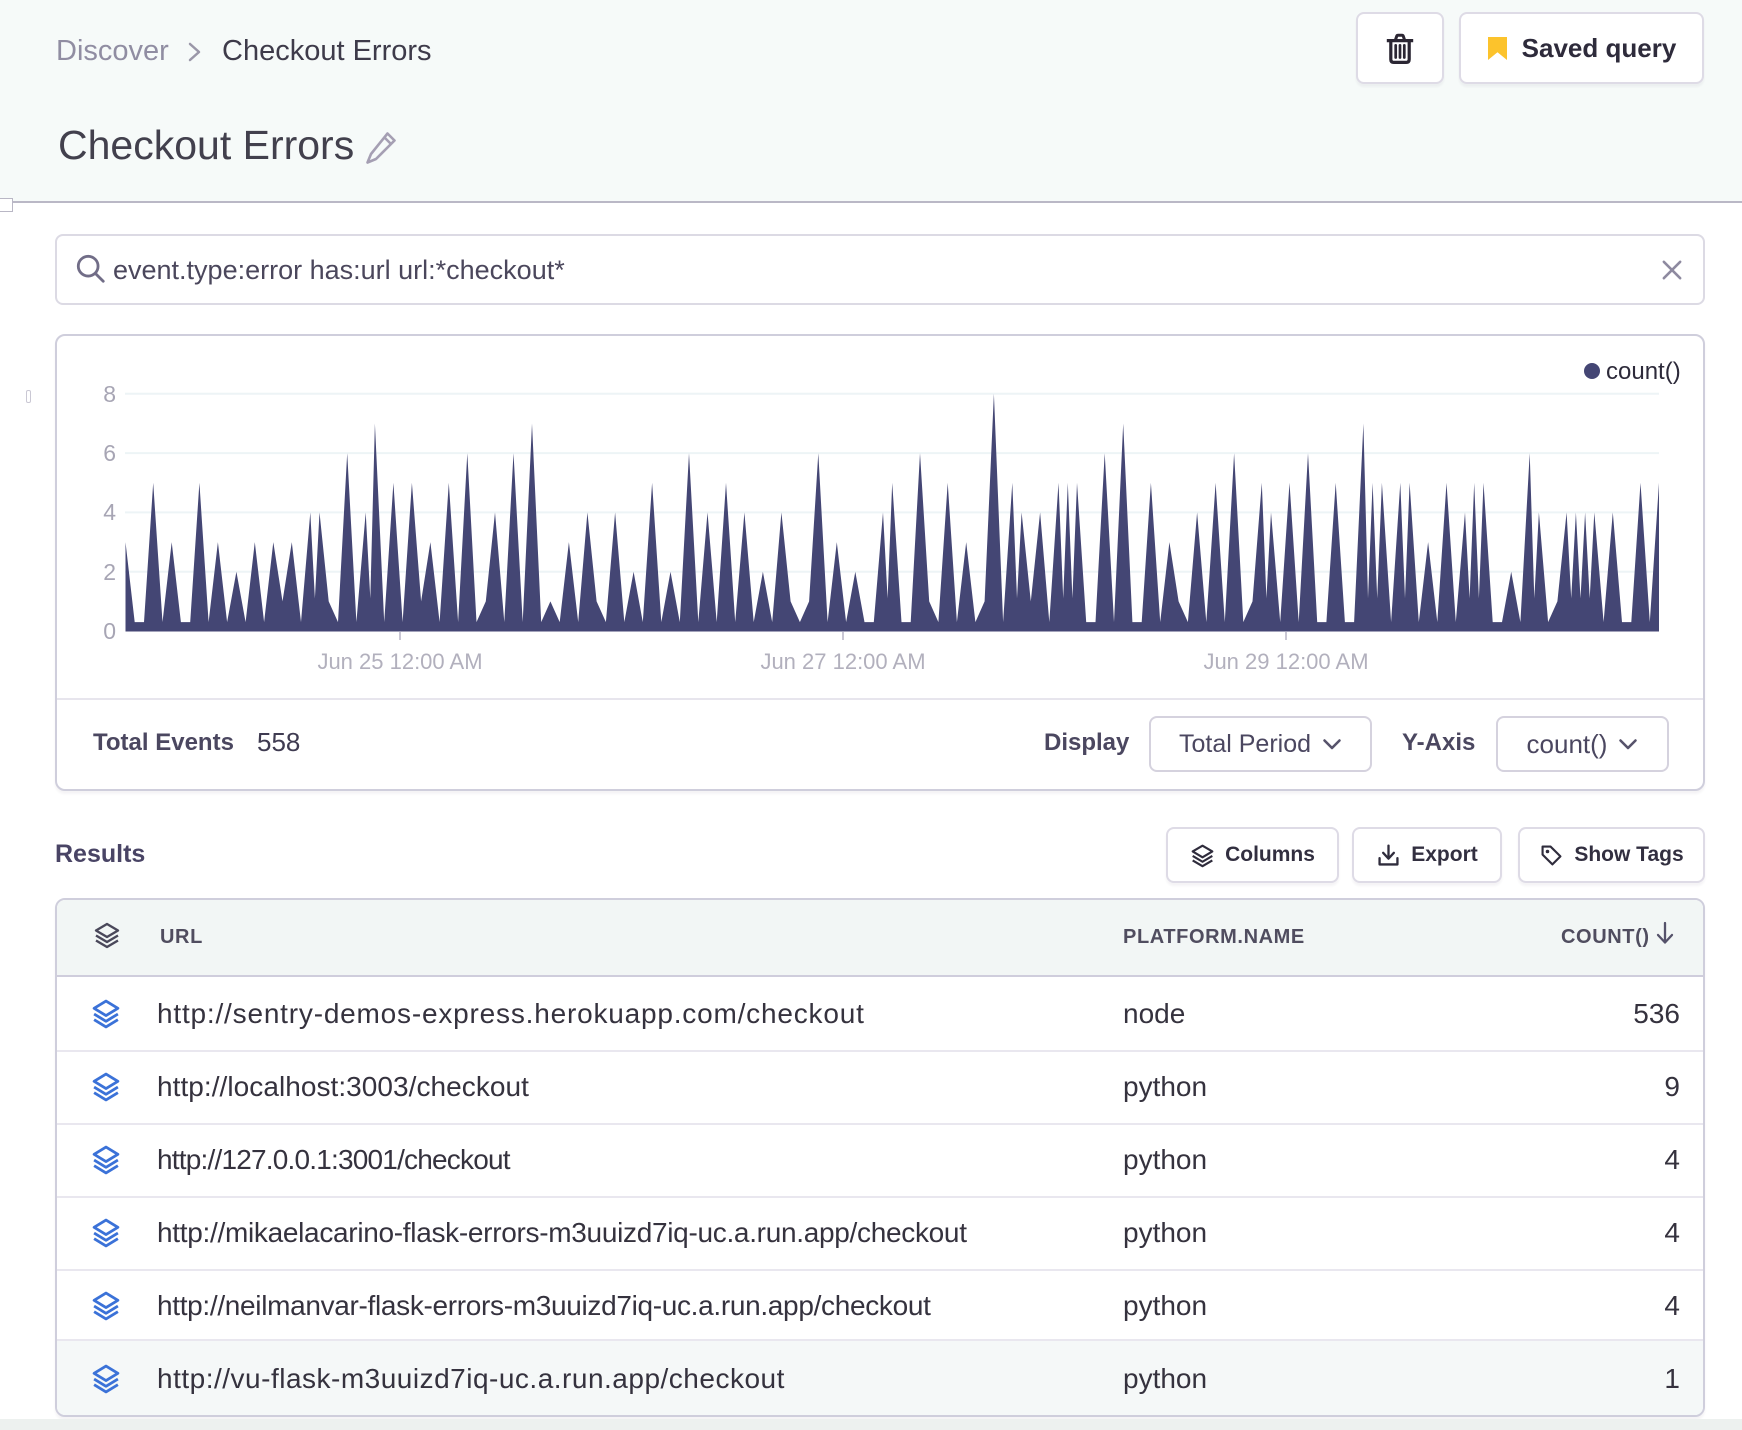 The width and height of the screenshot is (1742, 1430). Describe the element at coordinates (109, 453) in the screenshot. I see `svg-text: 6` at that location.